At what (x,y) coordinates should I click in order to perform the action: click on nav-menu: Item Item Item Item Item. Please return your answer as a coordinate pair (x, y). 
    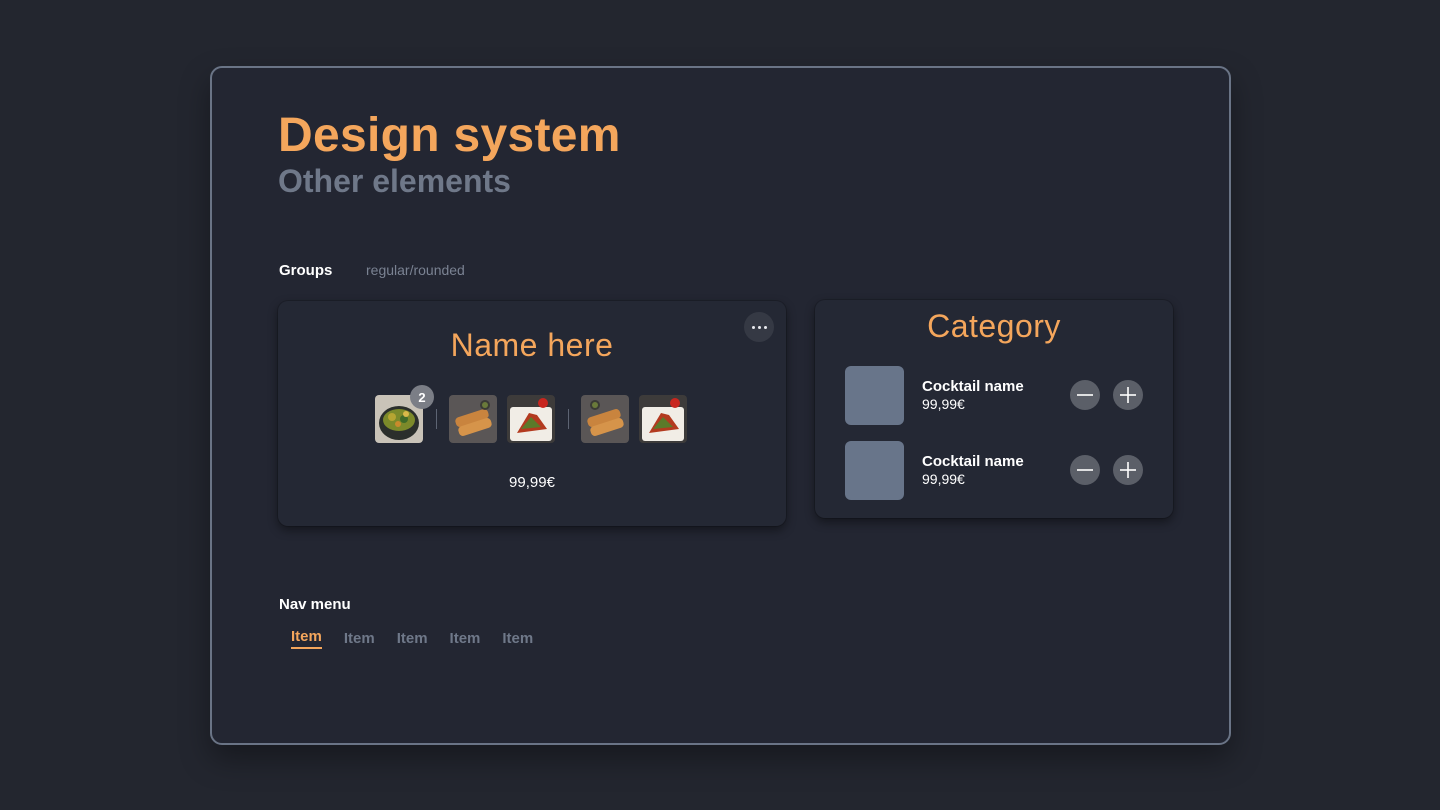
    Looking at the image, I should click on (412, 638).